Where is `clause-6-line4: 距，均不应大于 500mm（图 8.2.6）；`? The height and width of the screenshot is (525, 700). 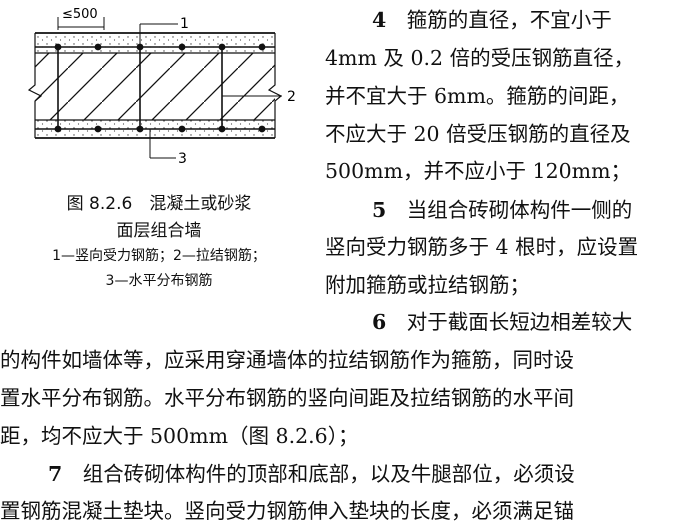 clause-6-line4: 距，均不应大于 500mm（图 8.2.6）； is located at coordinates (179, 436).